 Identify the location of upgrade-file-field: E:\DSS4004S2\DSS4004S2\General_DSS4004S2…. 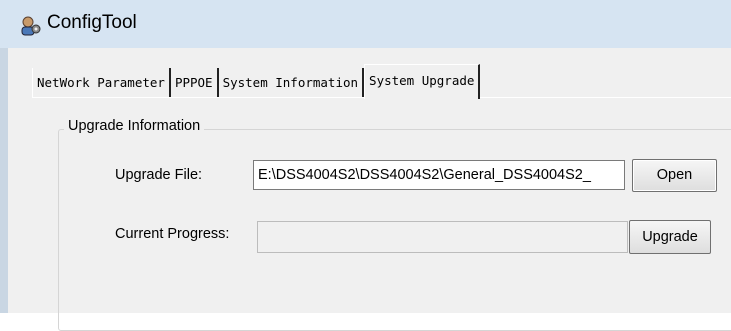
(439, 175).